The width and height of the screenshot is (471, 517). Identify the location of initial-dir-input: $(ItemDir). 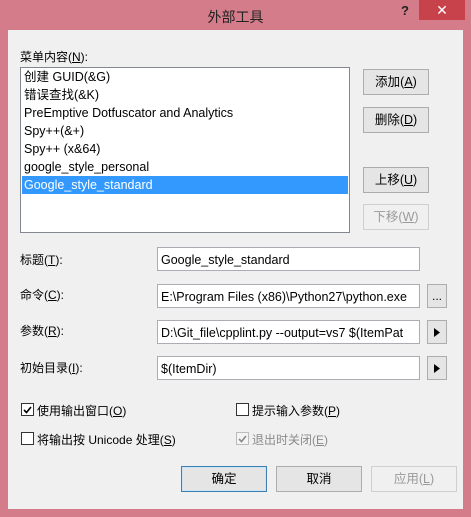
(288, 368).